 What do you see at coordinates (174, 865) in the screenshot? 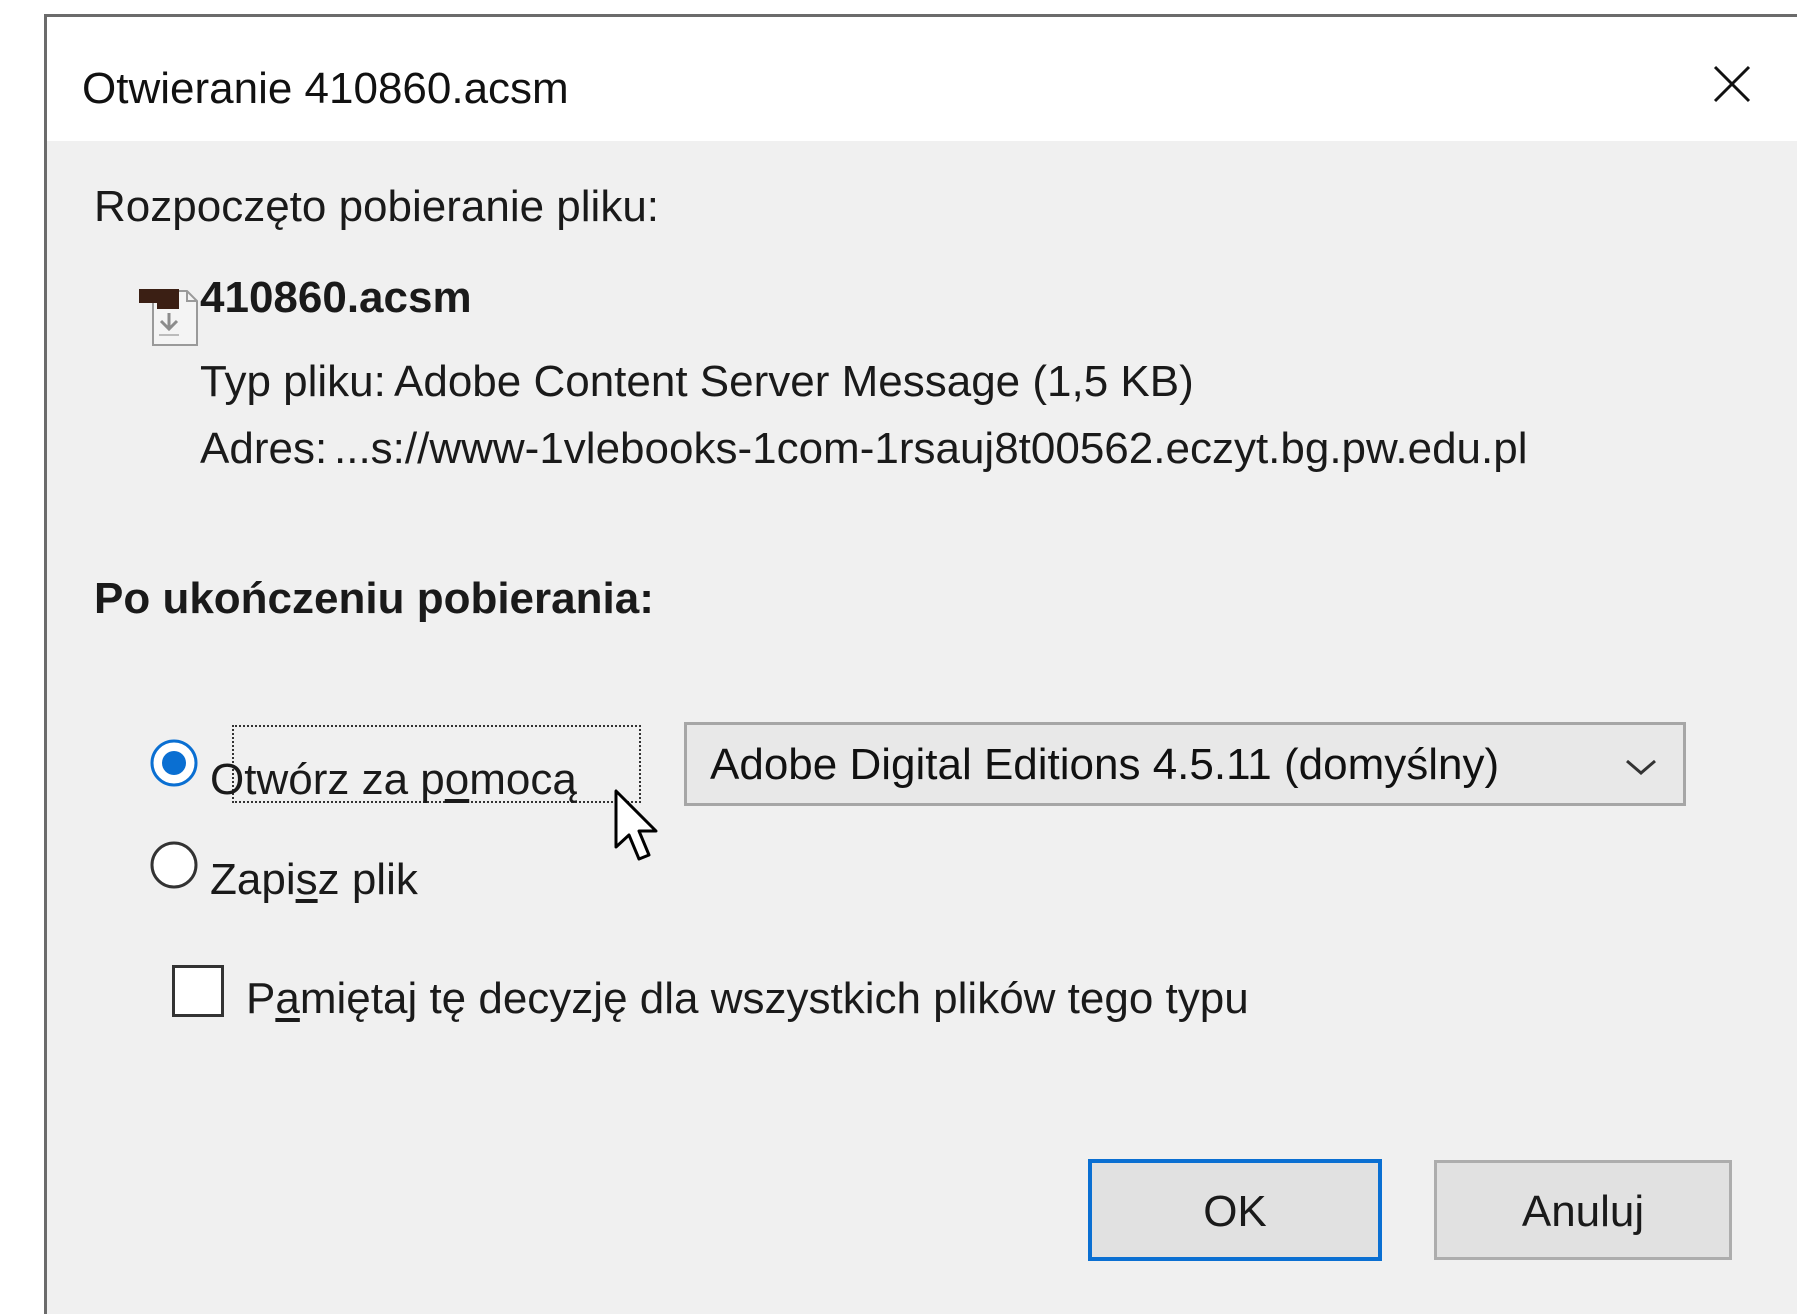
I see `save-file-radio` at bounding box center [174, 865].